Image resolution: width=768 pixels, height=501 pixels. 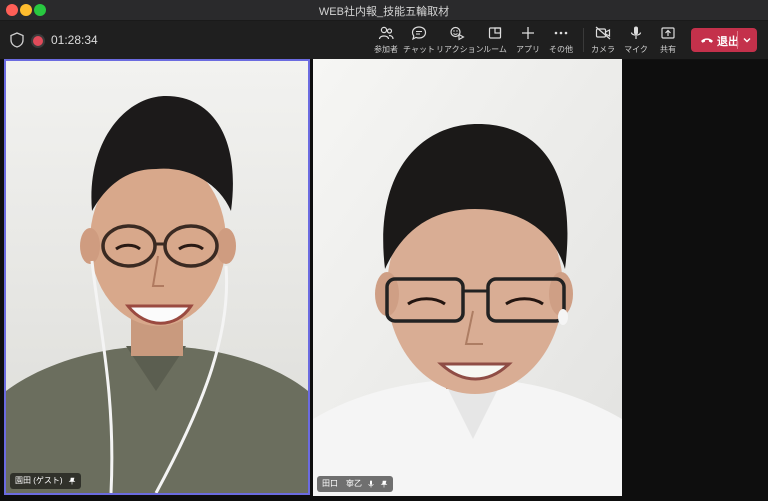 What do you see at coordinates (747, 40) in the screenshot?
I see `chevron-down-icon` at bounding box center [747, 40].